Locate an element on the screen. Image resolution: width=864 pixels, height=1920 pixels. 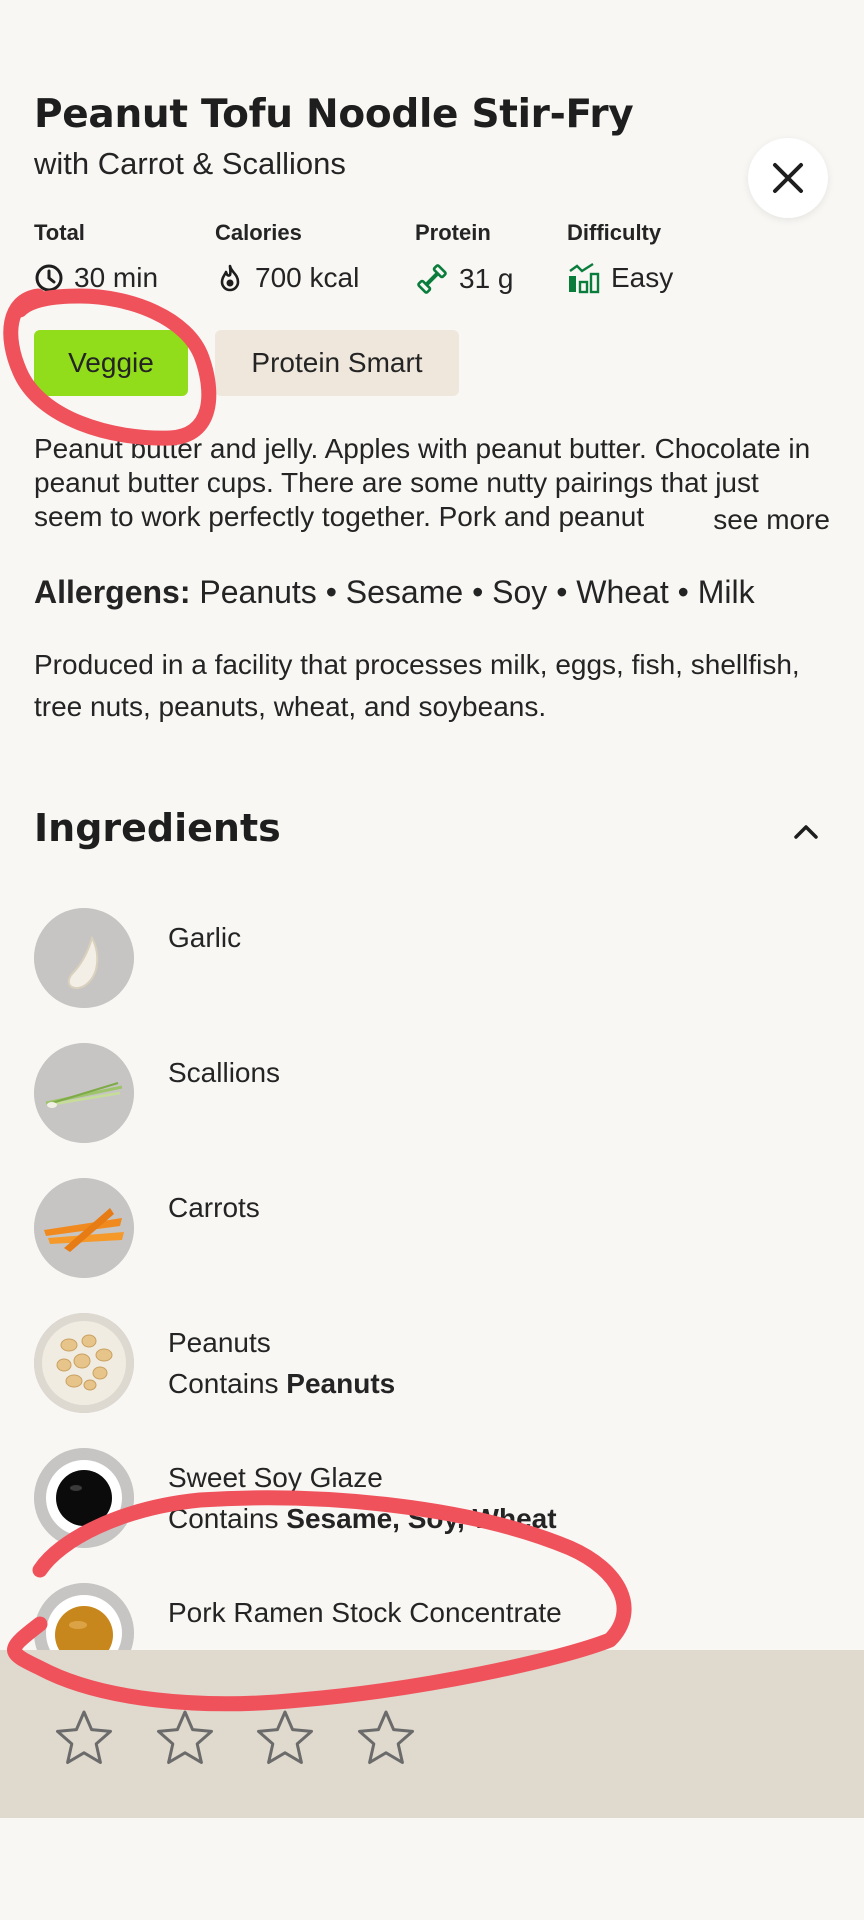
ingredient-row: Scallions is located at coordinates (434, 1098).